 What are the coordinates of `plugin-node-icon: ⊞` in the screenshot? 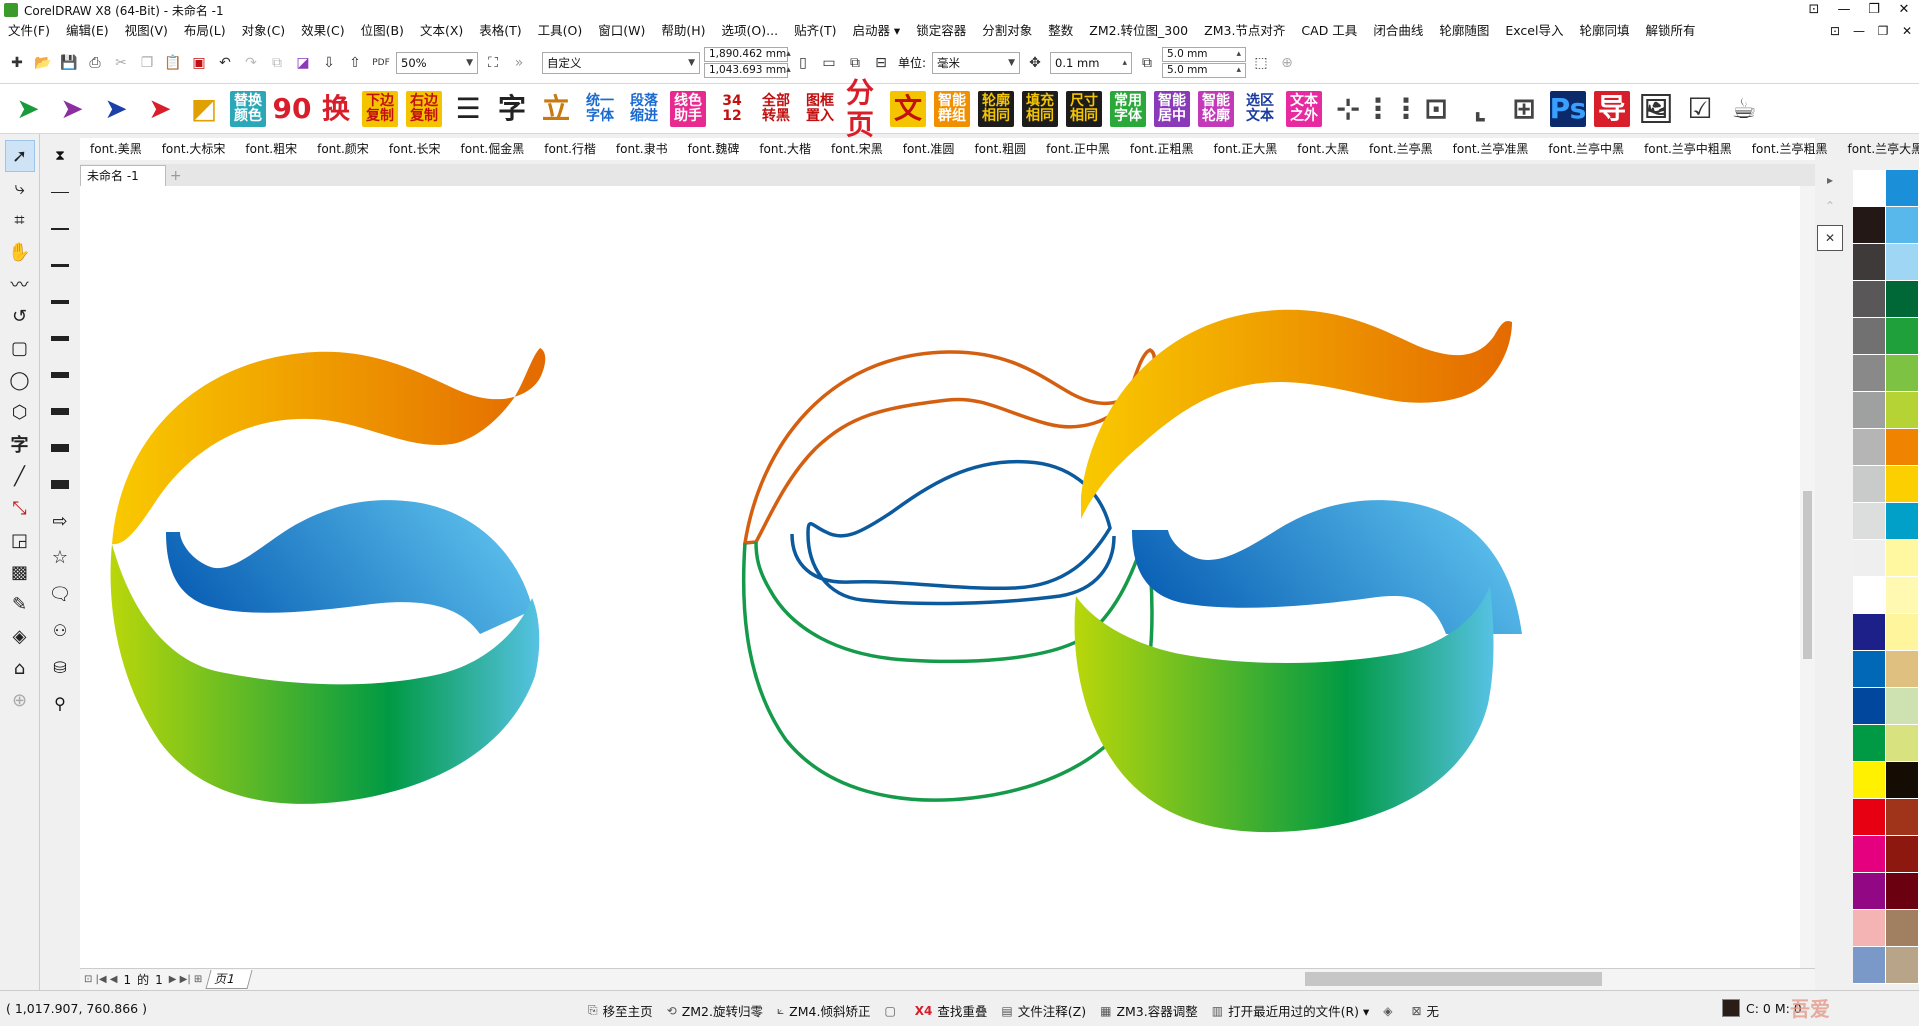 It's located at (1524, 108).